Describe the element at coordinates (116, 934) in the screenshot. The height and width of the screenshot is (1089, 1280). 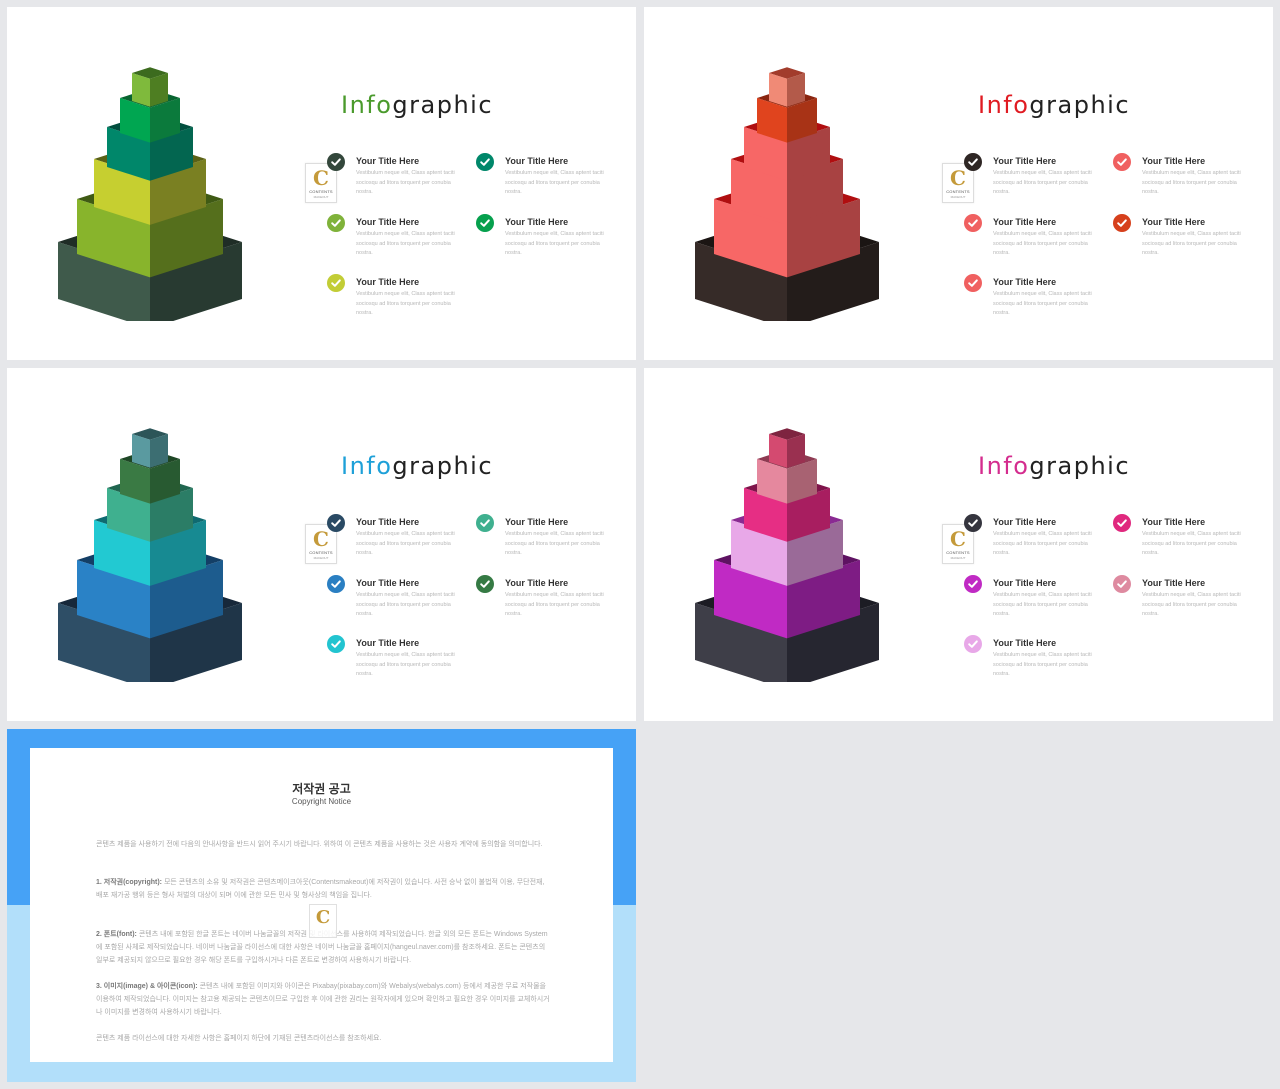
I see `section-heading: 2. 폰트(font):` at that location.